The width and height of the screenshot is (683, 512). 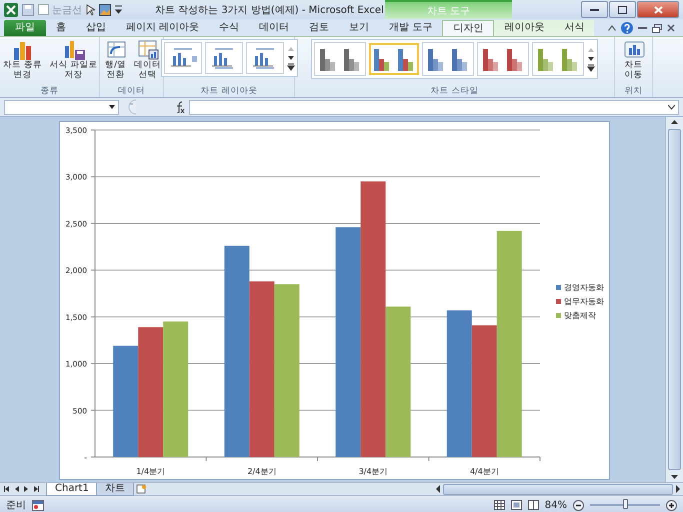 What do you see at coordinates (151, 471) in the screenshot?
I see `category-label: 1/4분기` at bounding box center [151, 471].